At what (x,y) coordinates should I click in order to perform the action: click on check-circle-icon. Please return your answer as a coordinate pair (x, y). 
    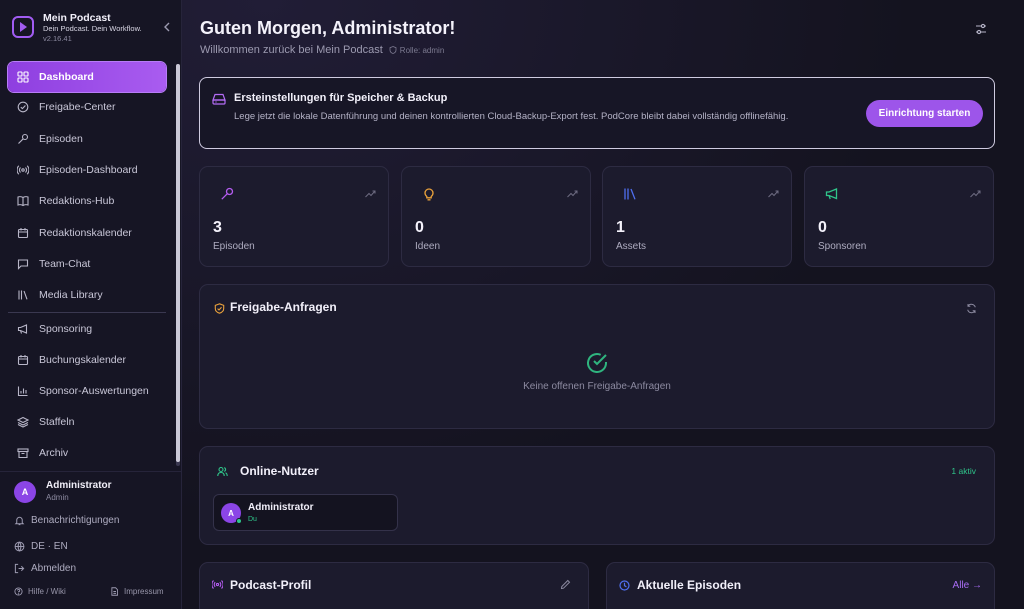
    Looking at the image, I should click on (23, 107).